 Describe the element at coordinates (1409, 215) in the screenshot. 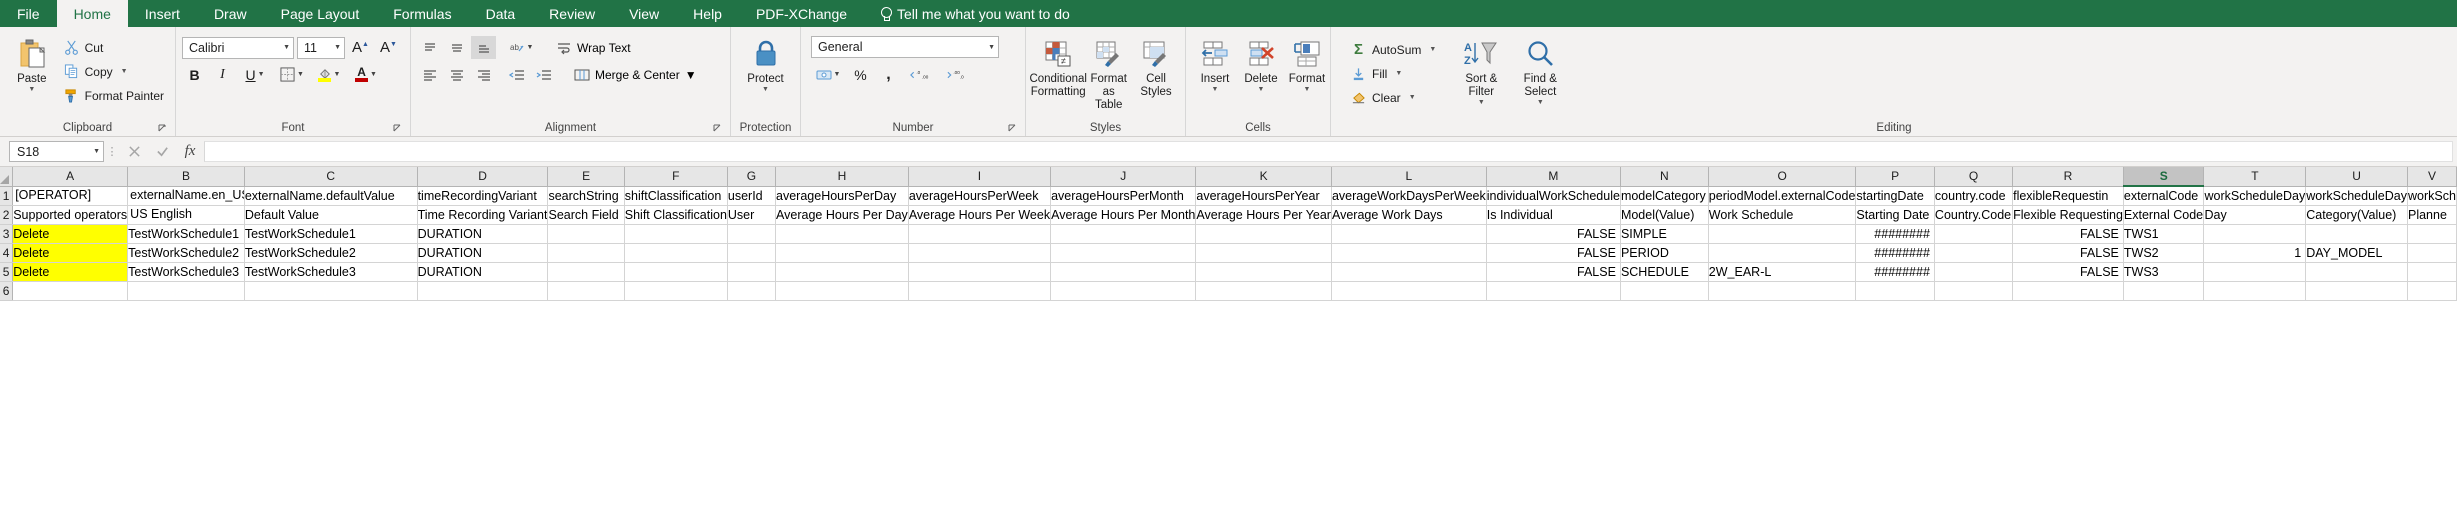

I see `grid-cell-L2: Average Work Days` at that location.